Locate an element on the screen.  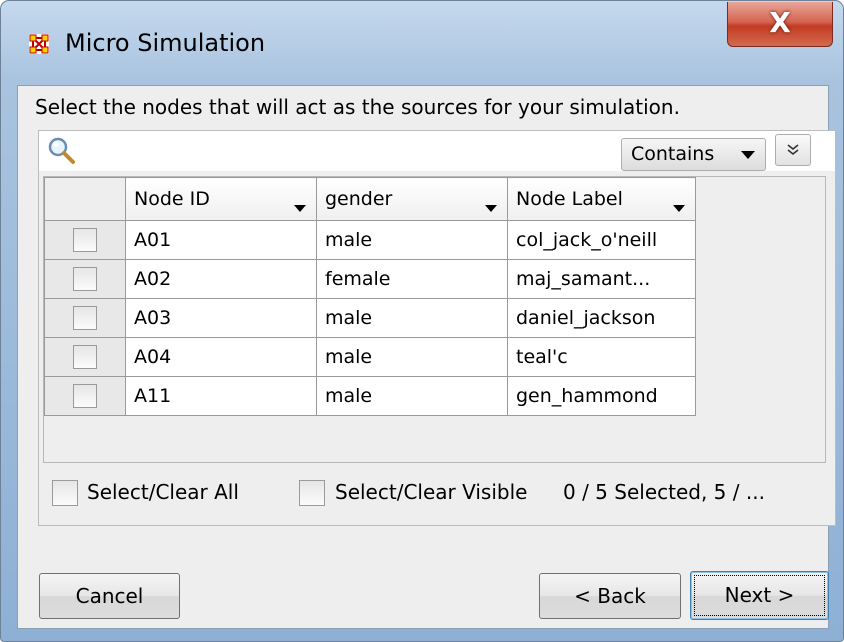
table-row: A03 male daniel_jackson is located at coordinates (370, 318).